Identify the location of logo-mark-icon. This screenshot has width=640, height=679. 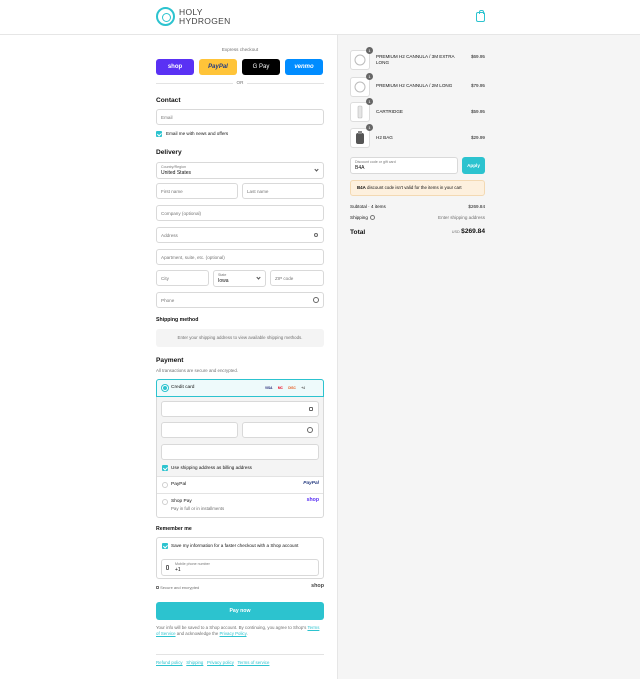
(165, 16).